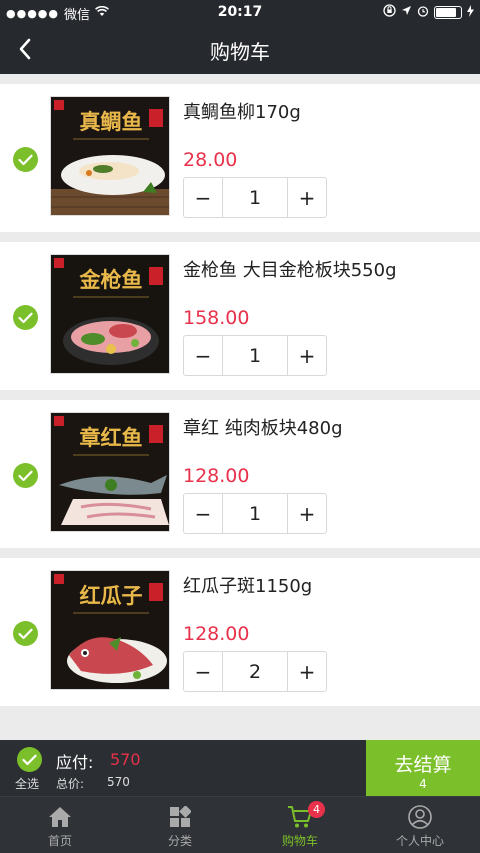 The image size is (480, 853). What do you see at coordinates (316, 809) in the screenshot?
I see `cart-badge: 4` at bounding box center [316, 809].